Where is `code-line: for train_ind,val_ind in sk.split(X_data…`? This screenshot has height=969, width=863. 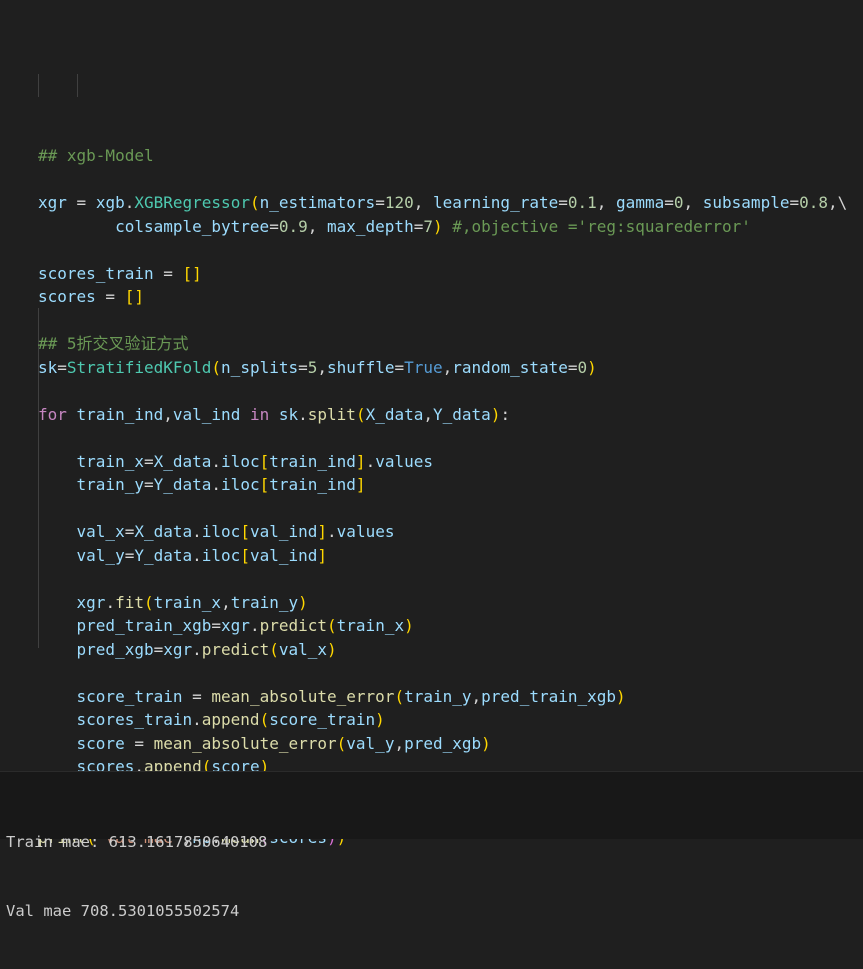
code-line: for train_ind,val_ind in sk.split(X_data… is located at coordinates (442, 415).